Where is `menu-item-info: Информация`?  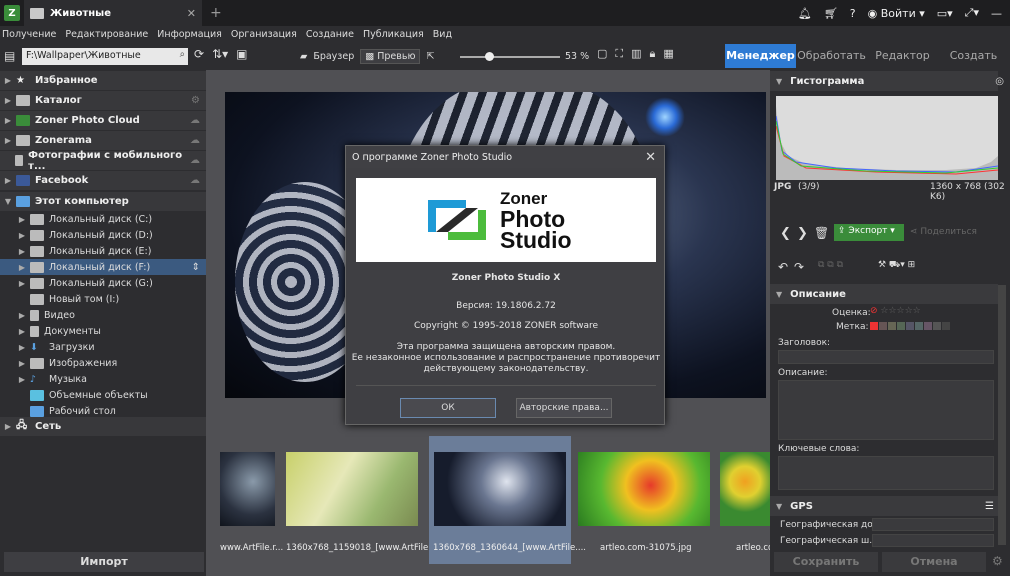 menu-item-info: Информация is located at coordinates (189, 34).